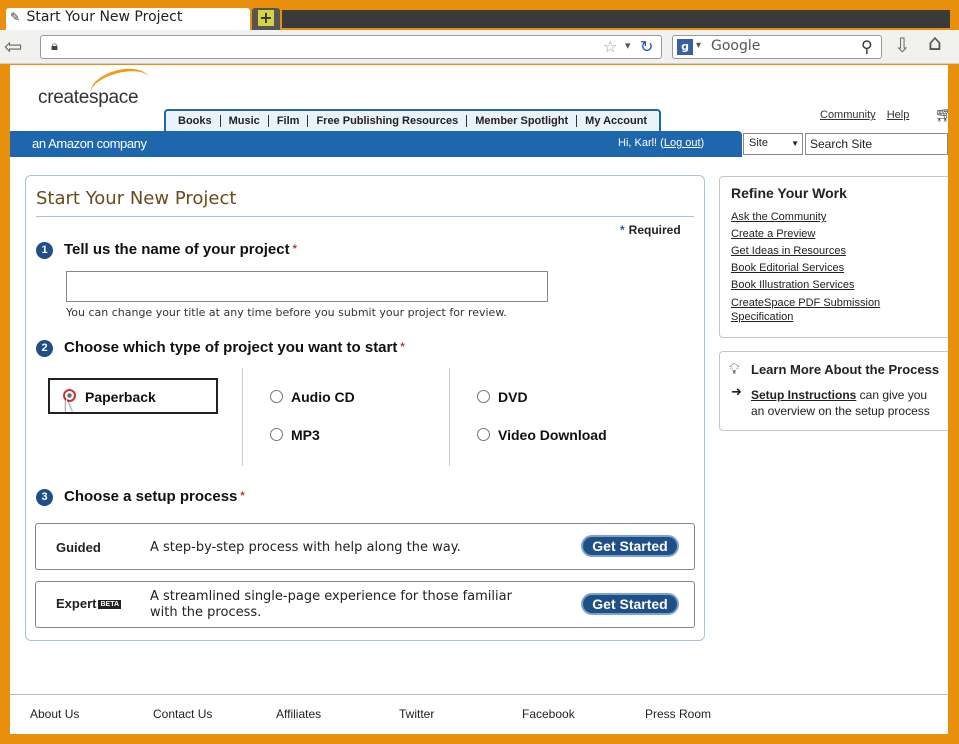  I want to click on editorial-services-link: Book Editorial Services, so click(839, 268).